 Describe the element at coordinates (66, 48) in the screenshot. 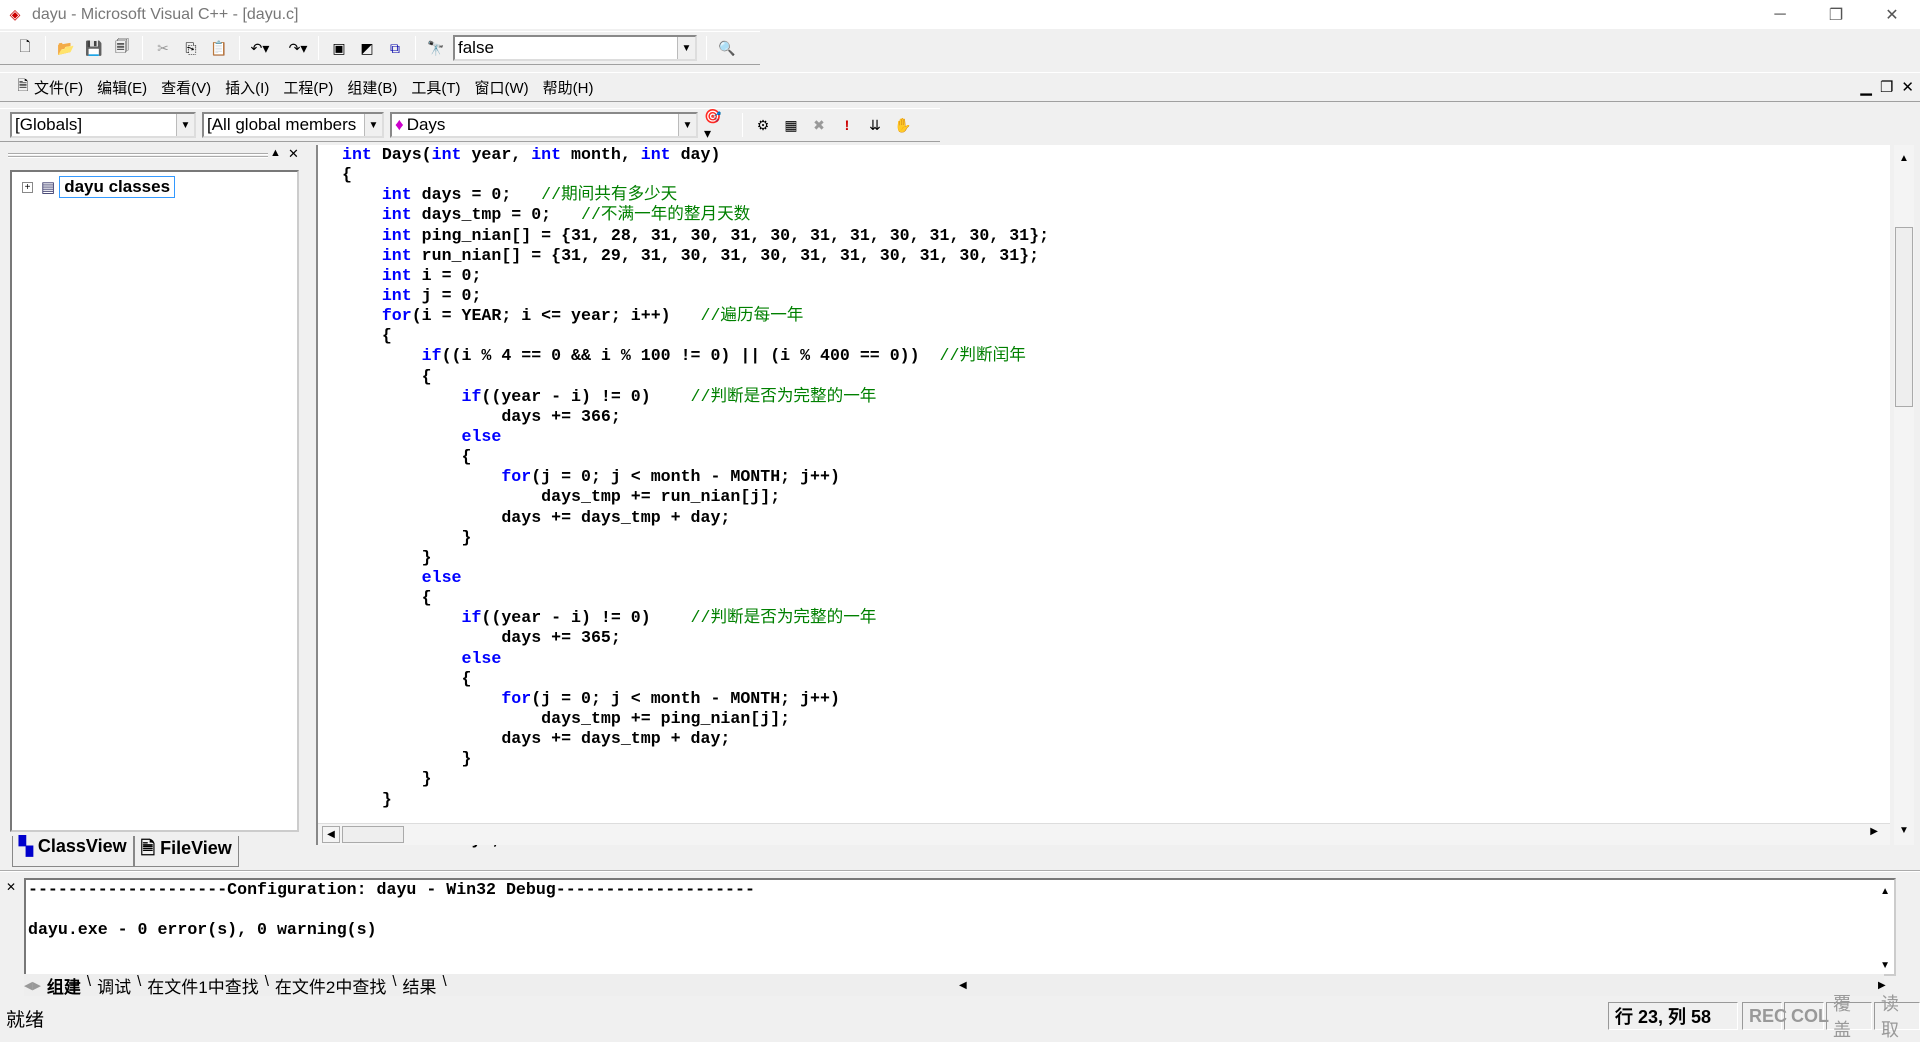

I see `open-icon: 📂` at that location.